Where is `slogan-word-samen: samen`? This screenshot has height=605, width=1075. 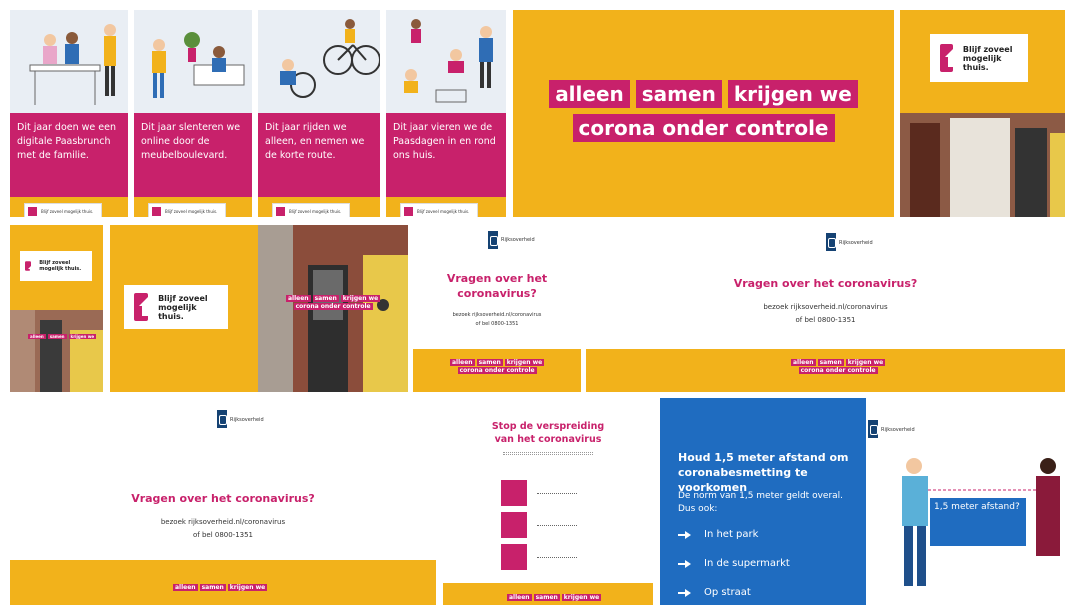 slogan-word-samen: samen is located at coordinates (678, 94).